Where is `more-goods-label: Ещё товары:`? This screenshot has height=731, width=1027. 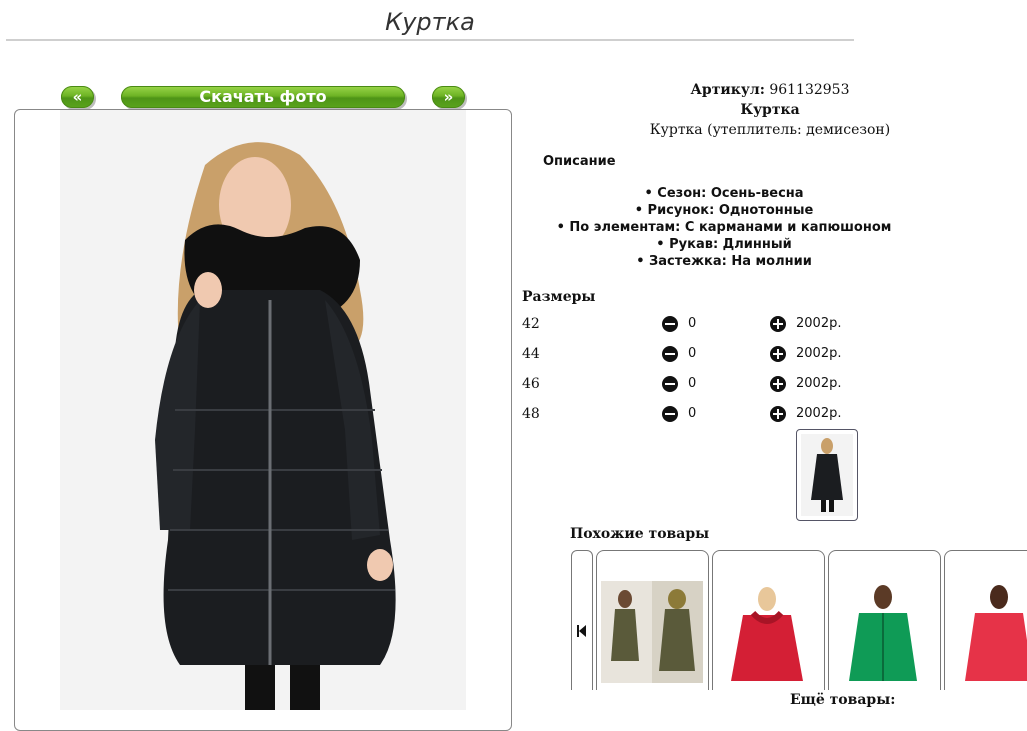 more-goods-label: Ещё товары: is located at coordinates (843, 700).